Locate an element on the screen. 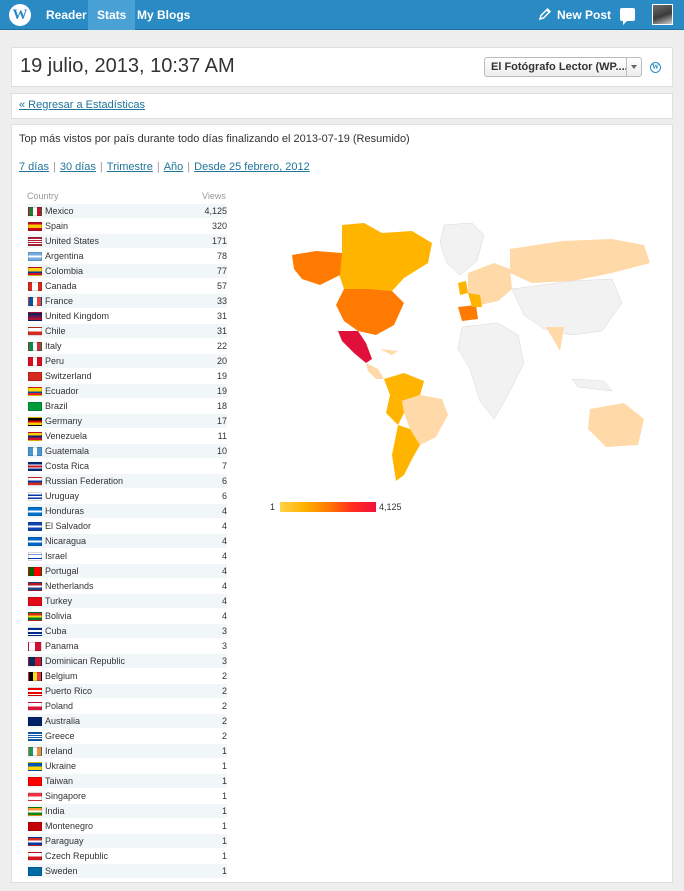 This screenshot has width=684, height=891. country-name: Netherlands is located at coordinates (69, 586).